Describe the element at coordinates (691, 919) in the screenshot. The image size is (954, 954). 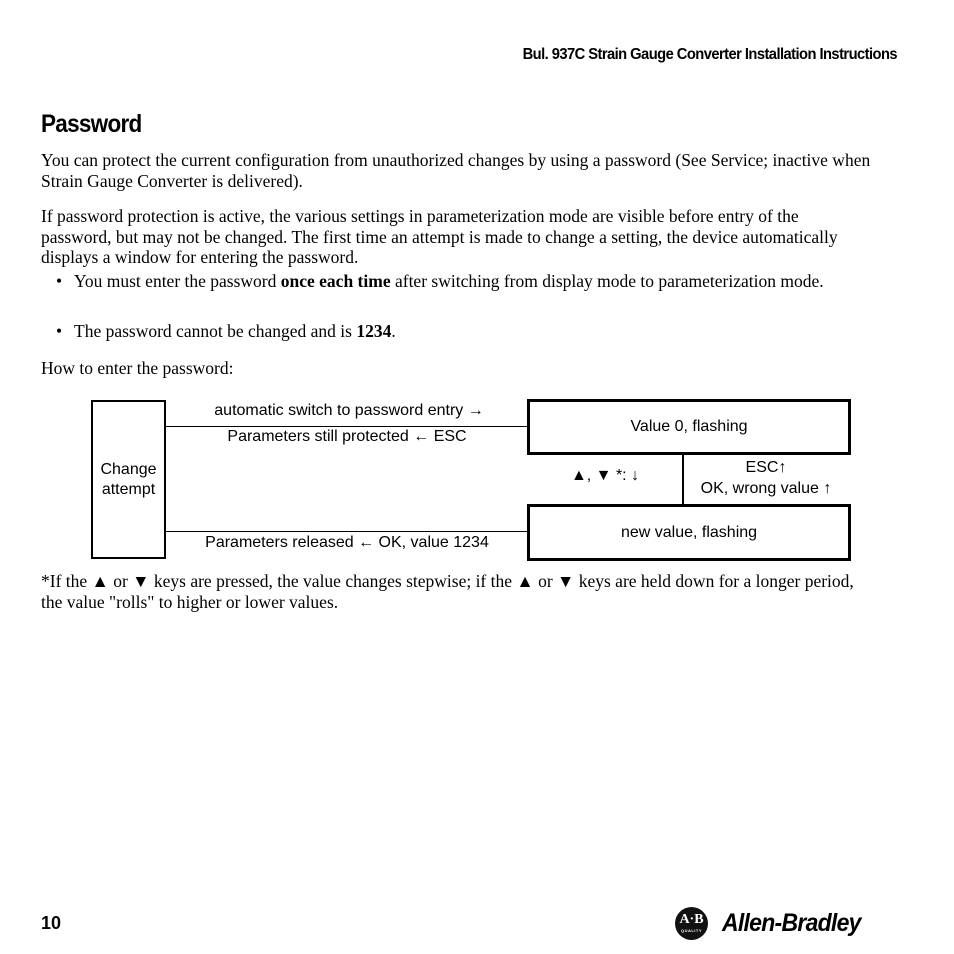
I see `logo-letters: A·B` at that location.